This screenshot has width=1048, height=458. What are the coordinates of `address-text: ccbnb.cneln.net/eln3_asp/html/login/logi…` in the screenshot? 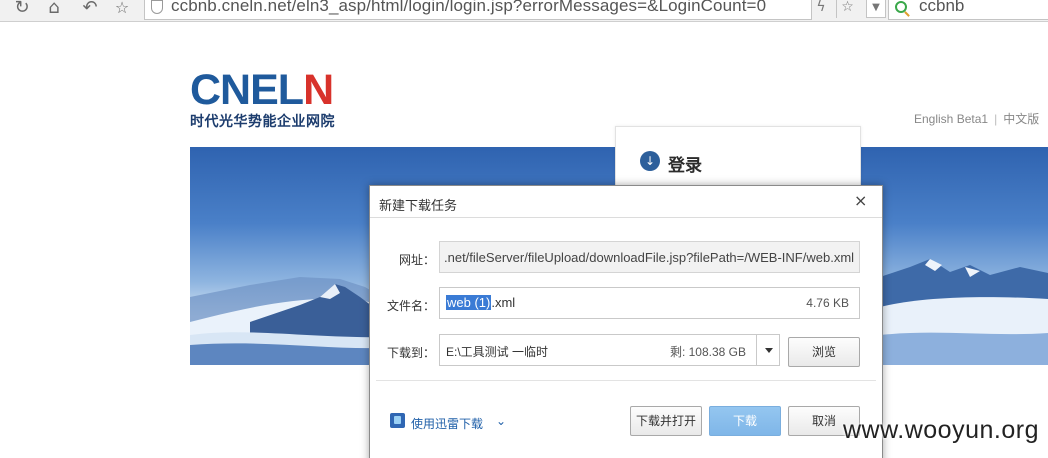 It's located at (469, 7).